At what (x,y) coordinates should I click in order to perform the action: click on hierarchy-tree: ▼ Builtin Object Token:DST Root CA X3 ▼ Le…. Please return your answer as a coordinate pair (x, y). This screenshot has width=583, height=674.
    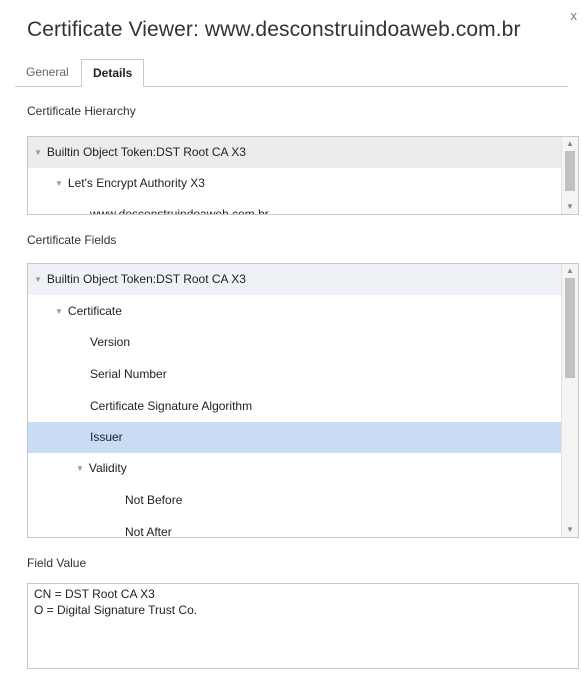
    Looking at the image, I should click on (303, 175).